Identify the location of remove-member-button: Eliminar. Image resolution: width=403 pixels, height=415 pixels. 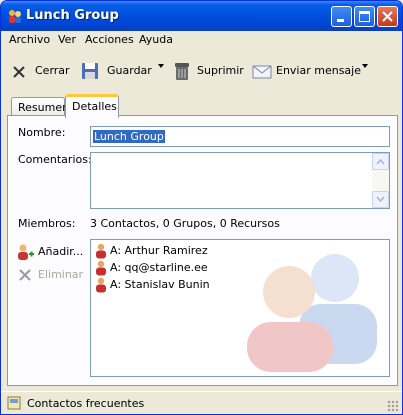
(51, 275).